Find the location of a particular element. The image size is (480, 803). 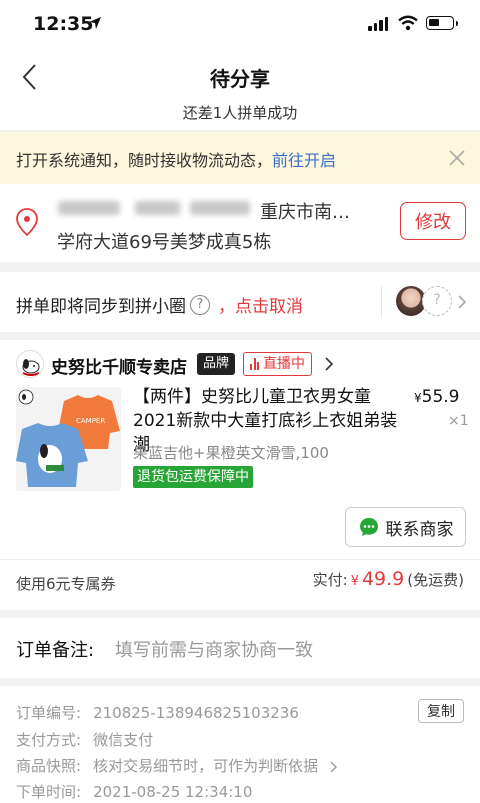

cancel-sync-link: ，点击取消 is located at coordinates (260, 304).